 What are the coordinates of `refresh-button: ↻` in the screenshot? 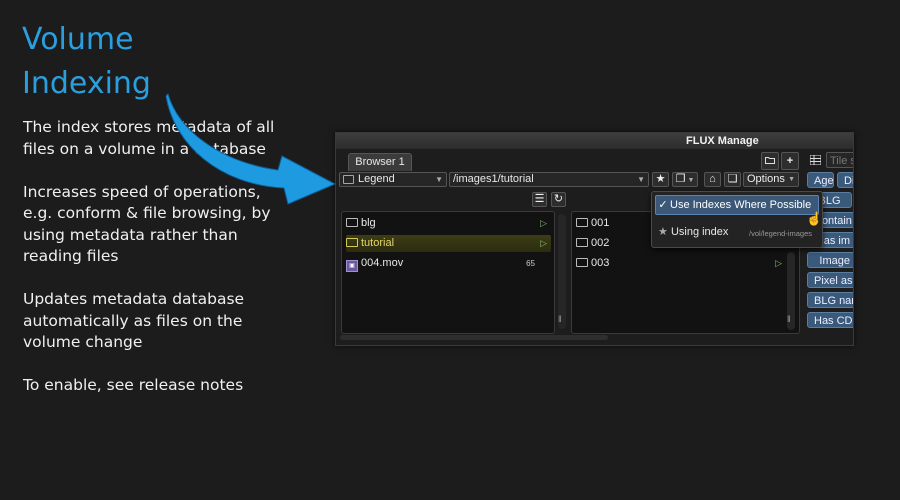 It's located at (558, 199).